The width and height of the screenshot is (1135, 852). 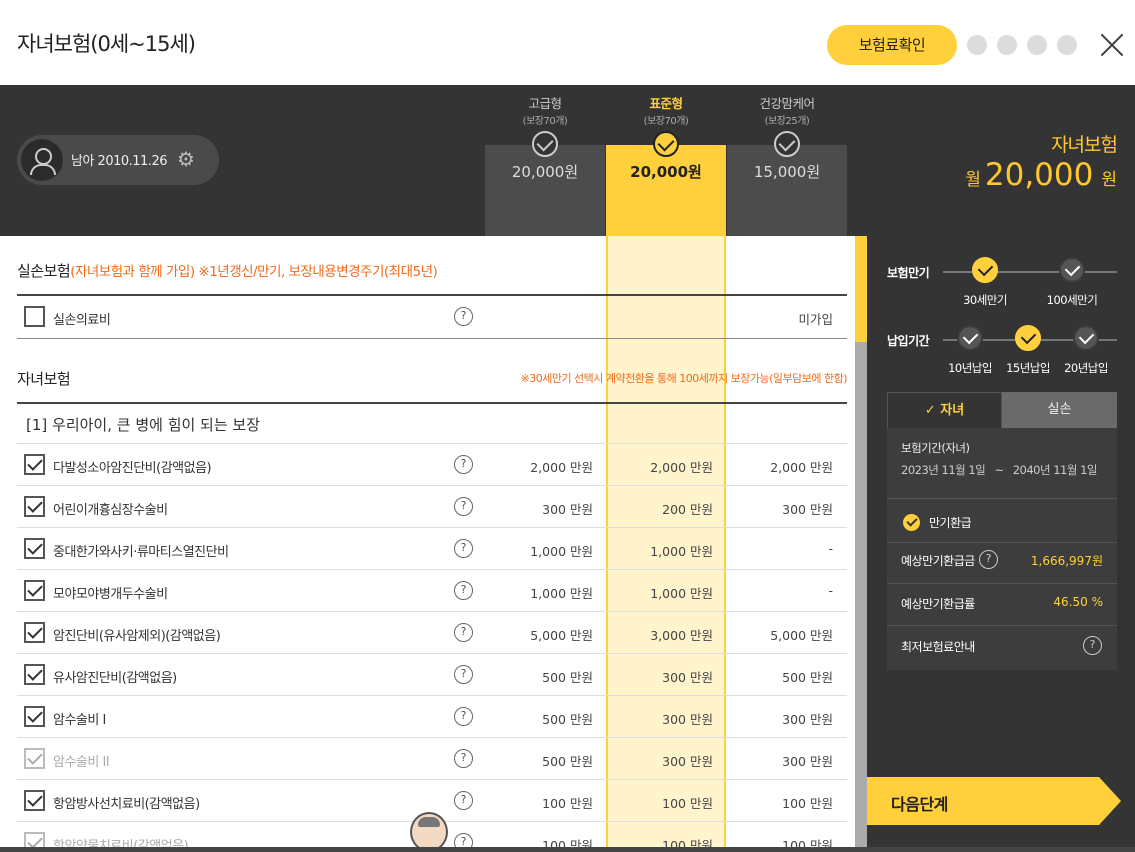 What do you see at coordinates (188, 159) in the screenshot?
I see `gear-icon: ⚙` at bounding box center [188, 159].